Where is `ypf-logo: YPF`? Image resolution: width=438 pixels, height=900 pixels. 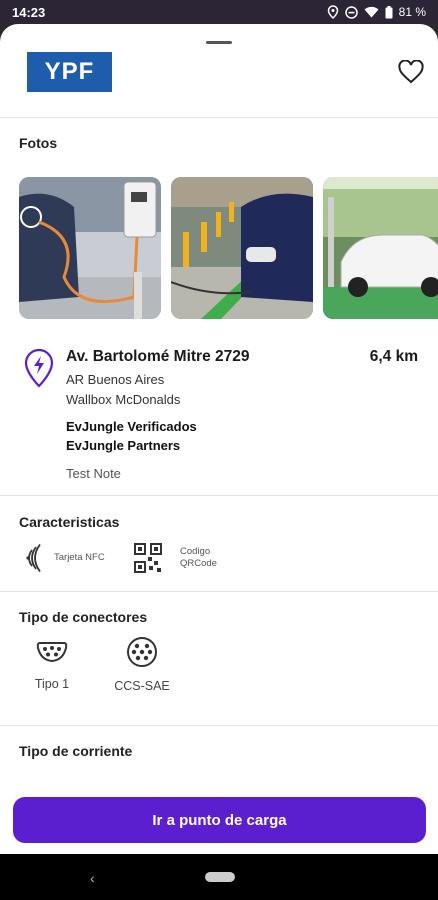
ypf-logo: YPF is located at coordinates (69, 72).